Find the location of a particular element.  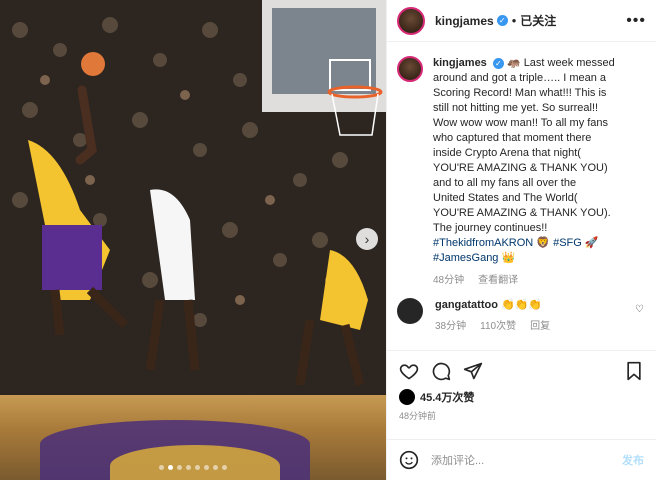

liker-avatar is located at coordinates (407, 397).